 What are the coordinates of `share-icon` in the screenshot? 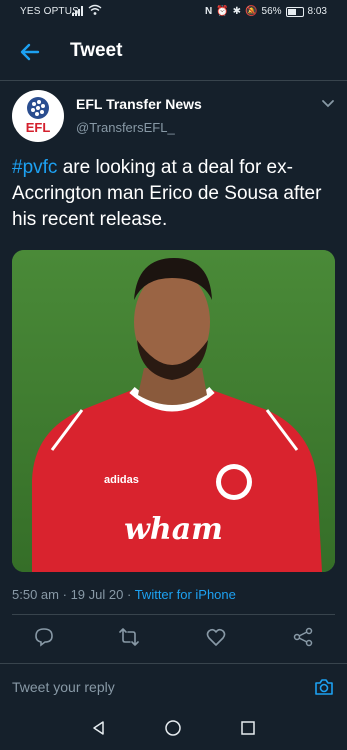 It's located at (303, 637).